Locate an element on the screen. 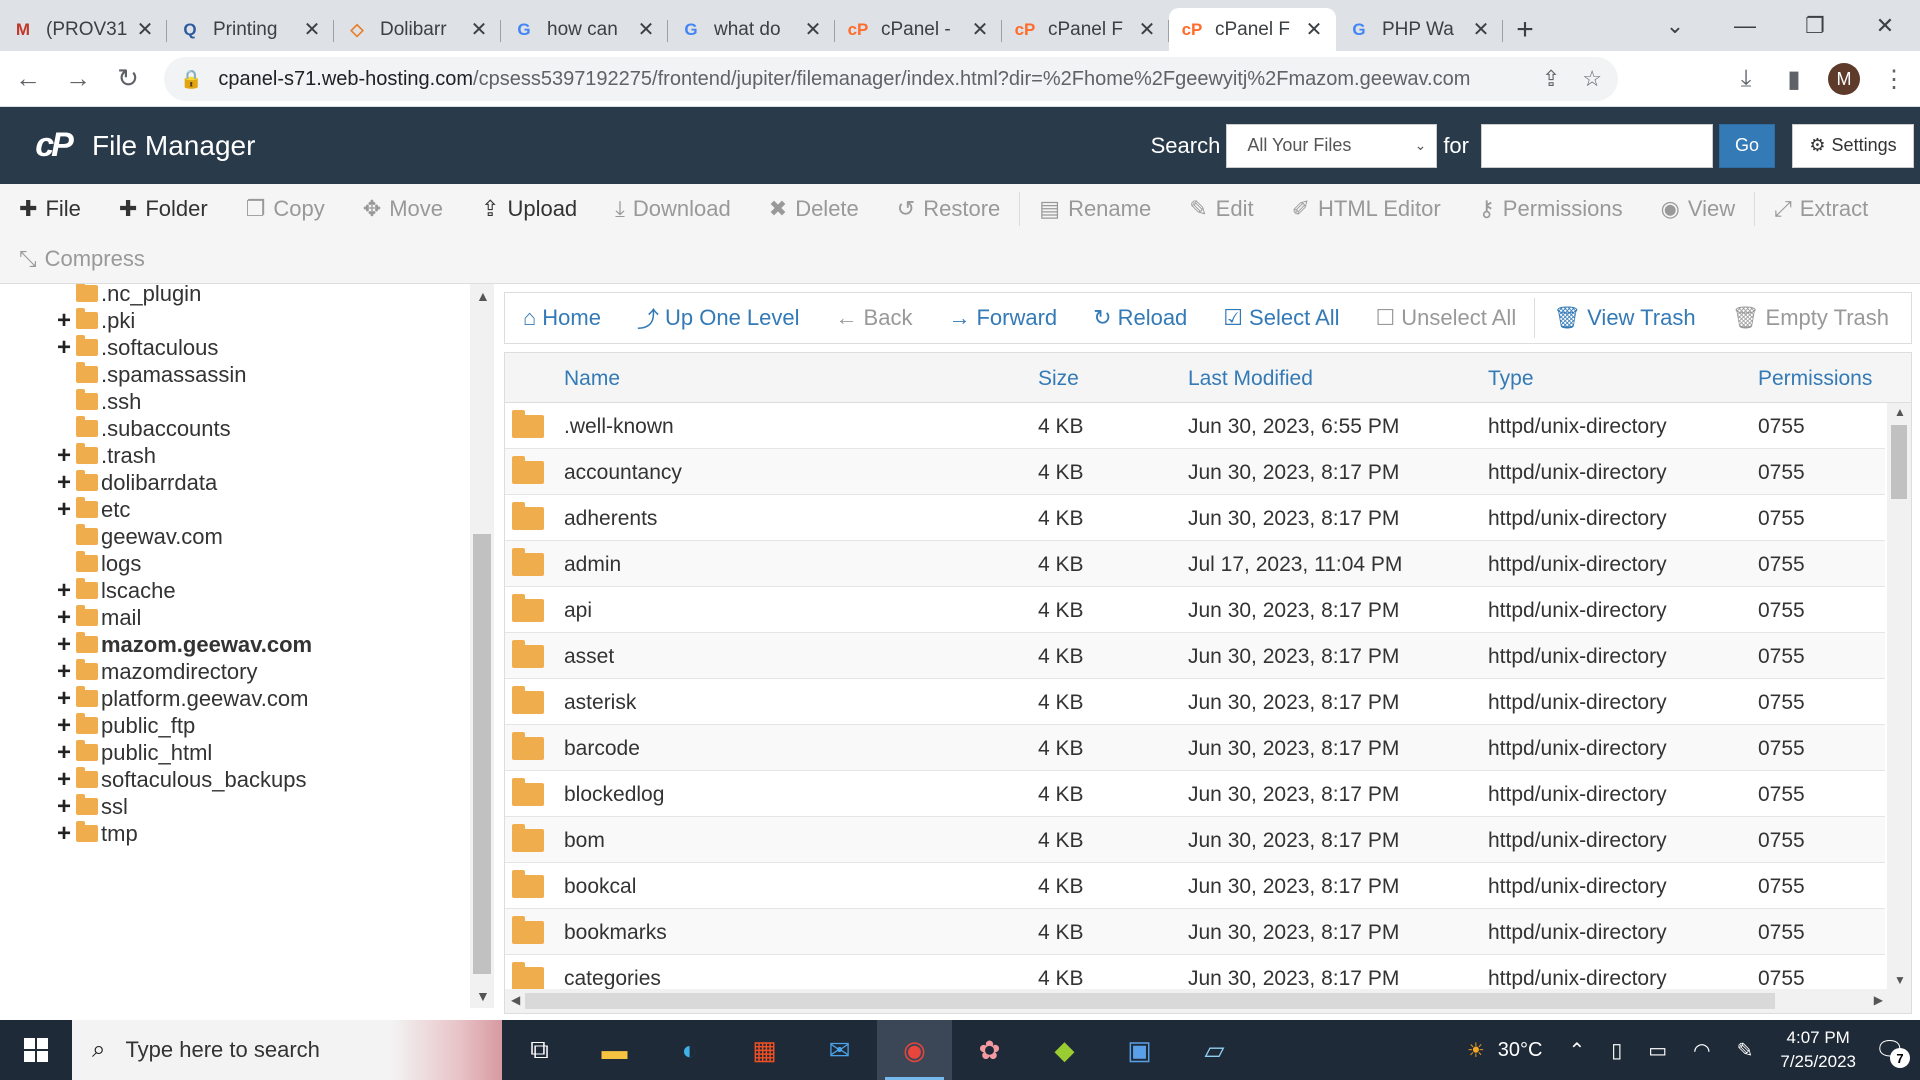  new-folder-button: ✚ Folder is located at coordinates (163, 209).